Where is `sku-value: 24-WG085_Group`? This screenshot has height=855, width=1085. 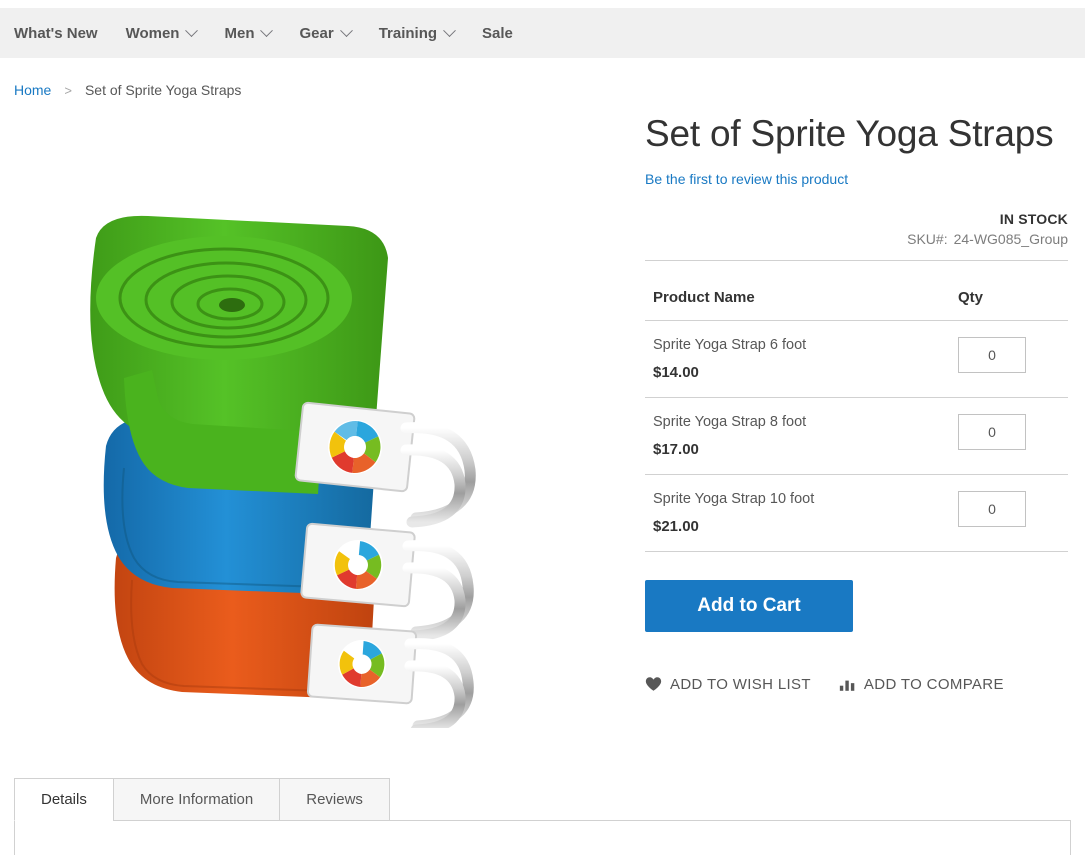 sku-value: 24-WG085_Group is located at coordinates (1010, 238).